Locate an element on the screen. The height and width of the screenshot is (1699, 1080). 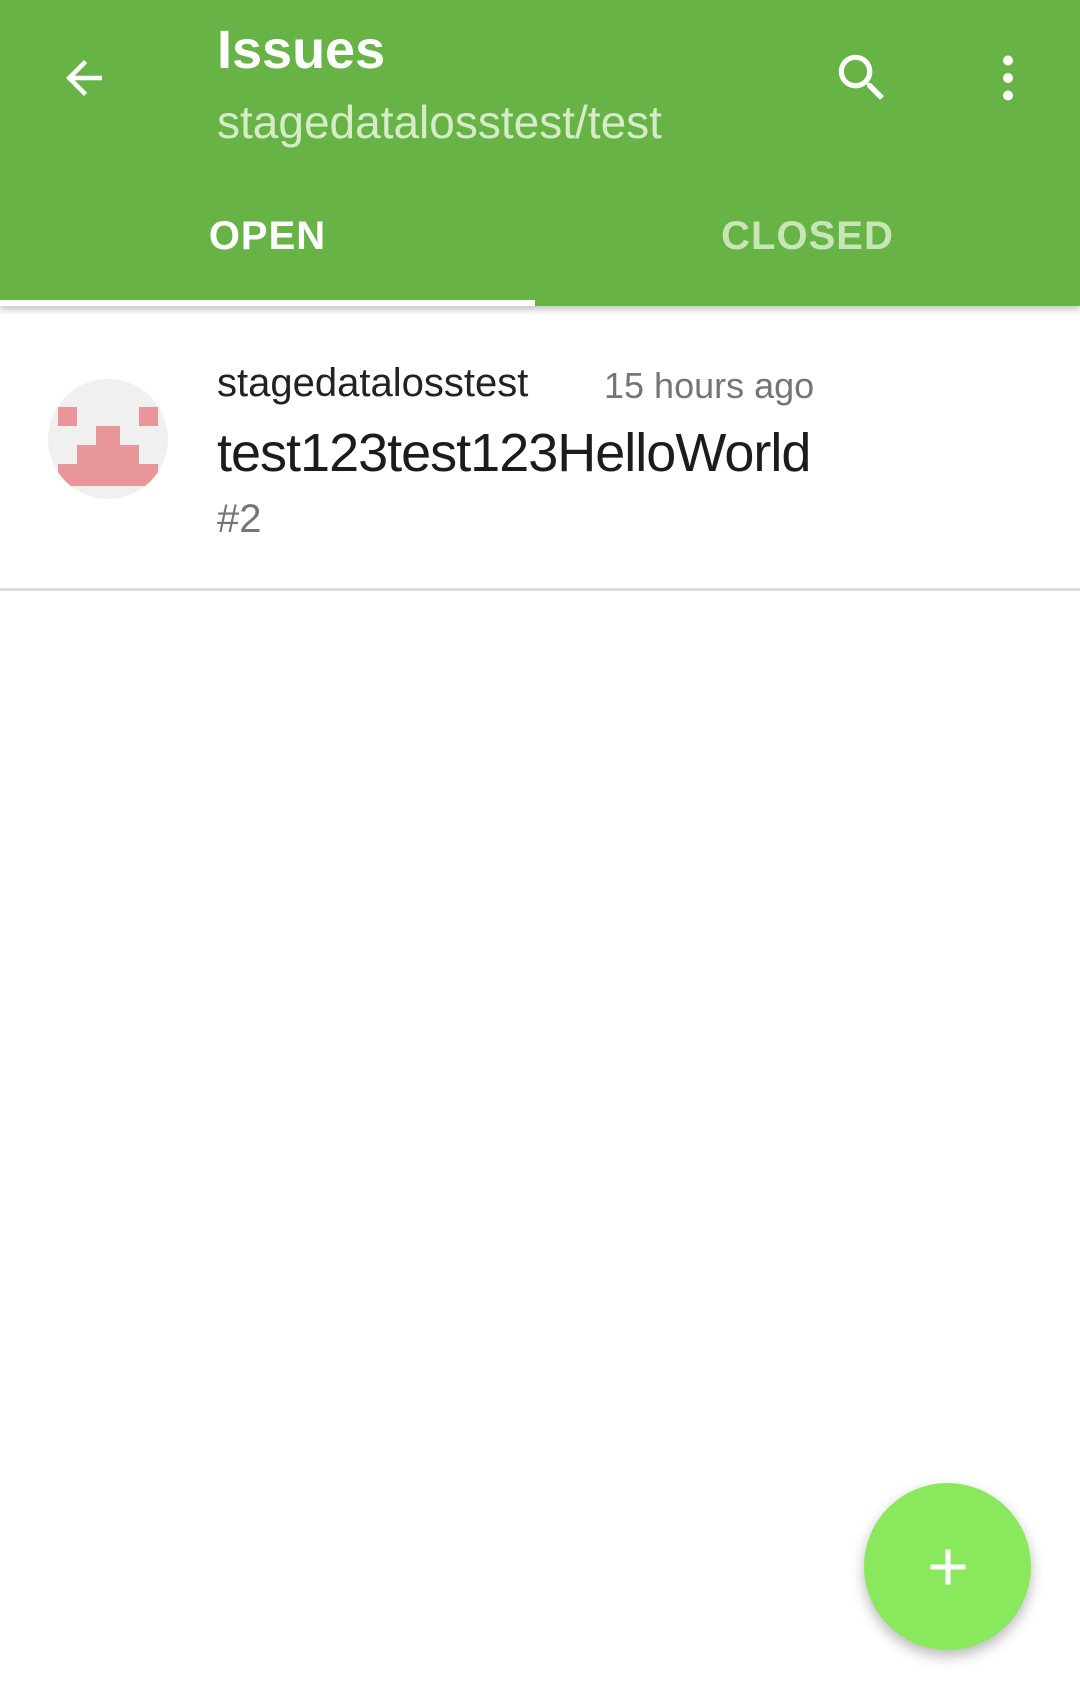
tab-open: OPEN is located at coordinates (267, 242).